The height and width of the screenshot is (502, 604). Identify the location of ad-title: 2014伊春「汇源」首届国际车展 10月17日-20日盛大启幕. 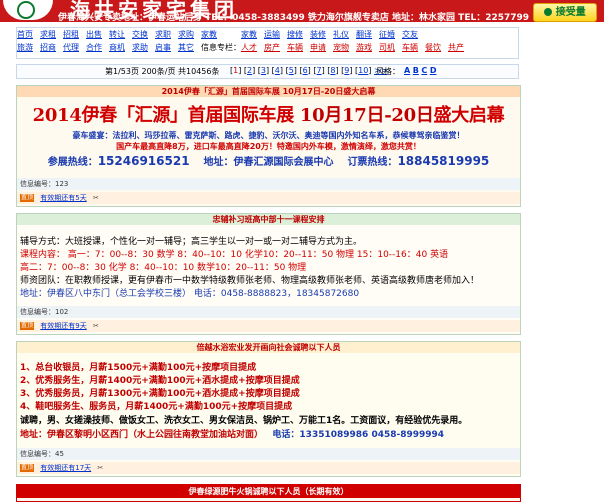
(268, 115).